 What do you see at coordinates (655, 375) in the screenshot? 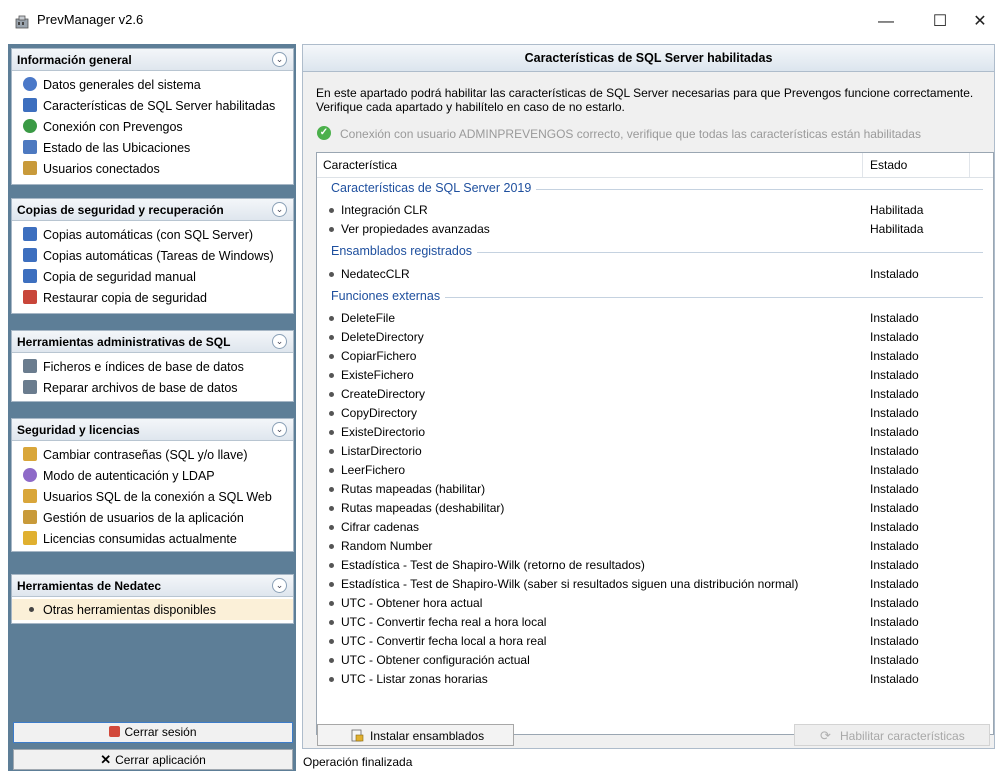
I see `list-item: ExisteFichero Instalado` at bounding box center [655, 375].